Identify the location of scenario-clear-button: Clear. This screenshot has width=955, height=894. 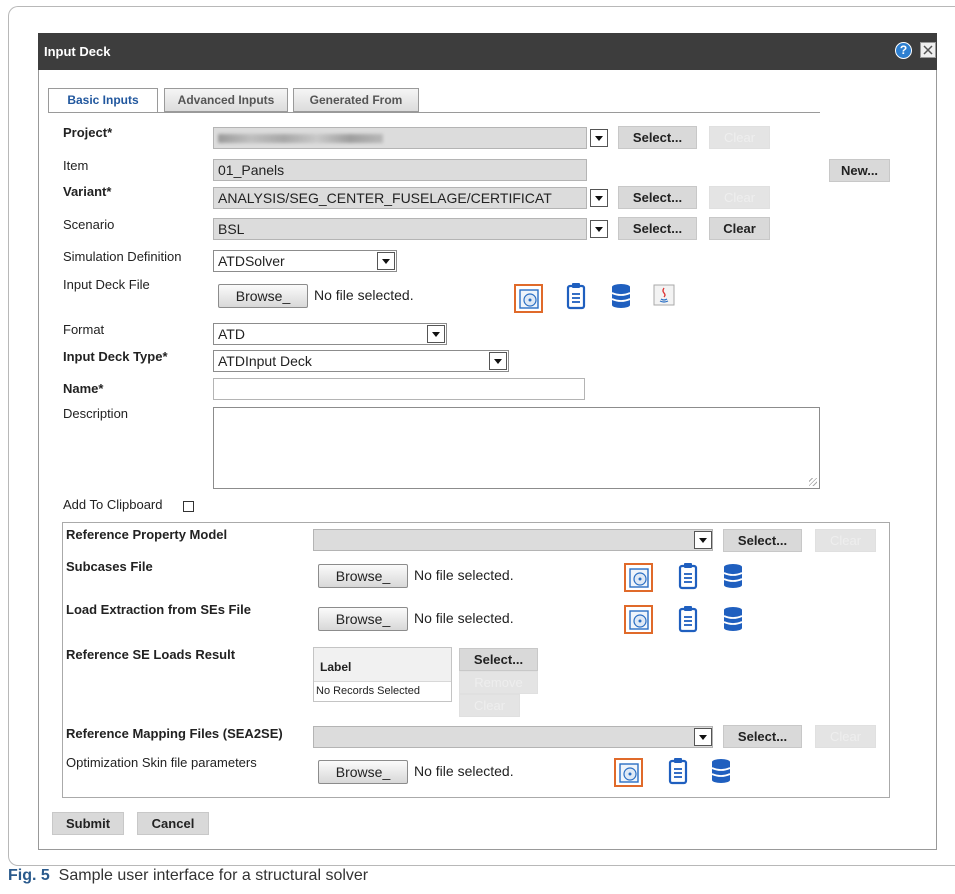
(739, 228).